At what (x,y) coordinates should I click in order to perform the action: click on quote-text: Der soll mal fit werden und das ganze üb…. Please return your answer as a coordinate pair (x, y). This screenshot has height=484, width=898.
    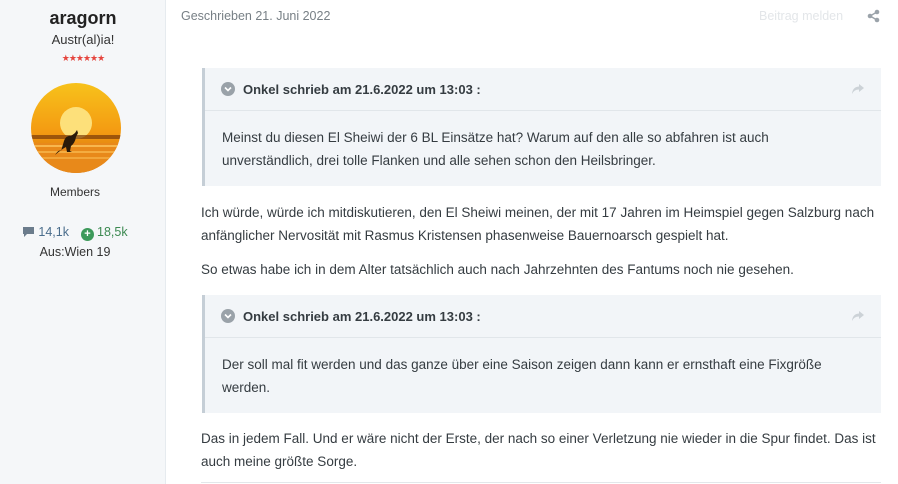
    Looking at the image, I should click on (522, 376).